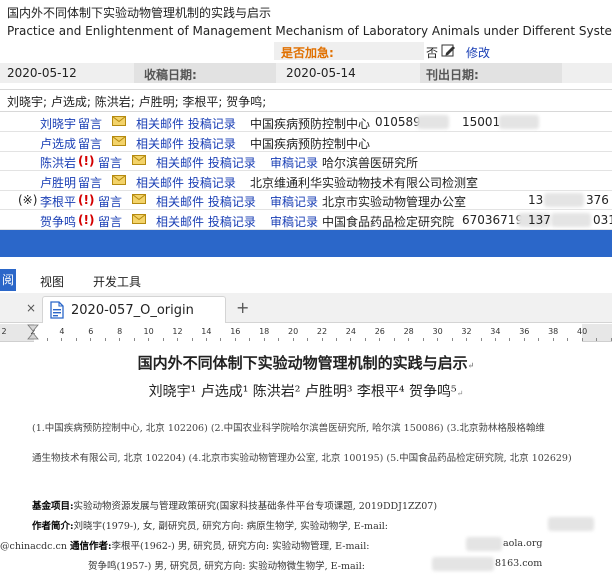 Image resolution: width=612 pixels, height=577 pixels. What do you see at coordinates (137, 102) in the screenshot?
I see `authors-list: 刘晓宇; 卢选成; 陈洪岩; 卢胜明; 李根平; 贺争鸣;` at bounding box center [137, 102].